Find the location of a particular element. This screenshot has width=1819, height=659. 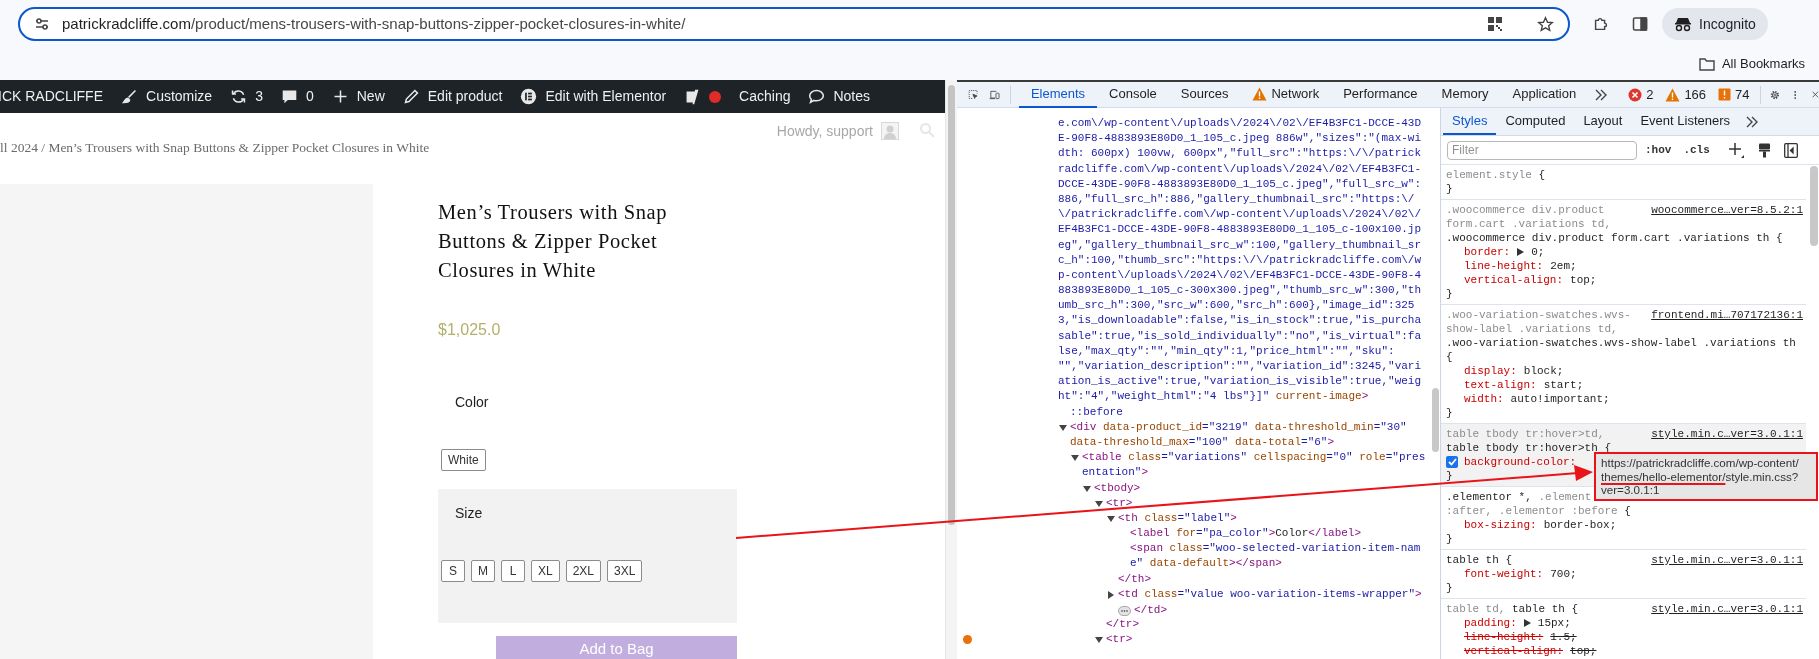

property-value: 15px; is located at coordinates (1554, 623).